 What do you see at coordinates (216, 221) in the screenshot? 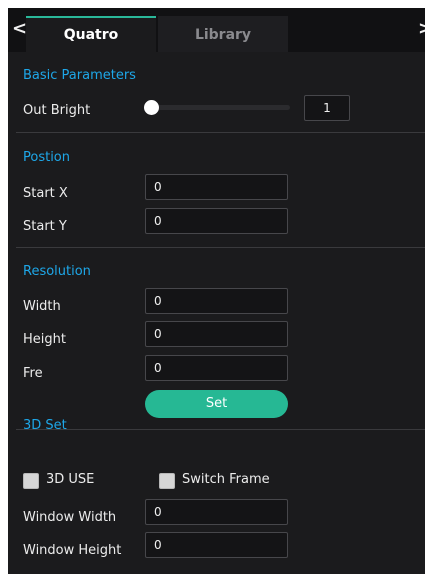
I see `start-y-input` at bounding box center [216, 221].